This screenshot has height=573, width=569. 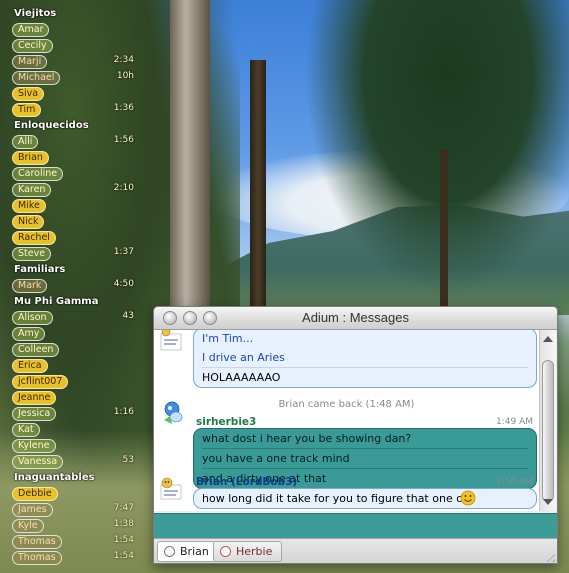 I want to click on contact-row: Amy, so click(x=74, y=334).